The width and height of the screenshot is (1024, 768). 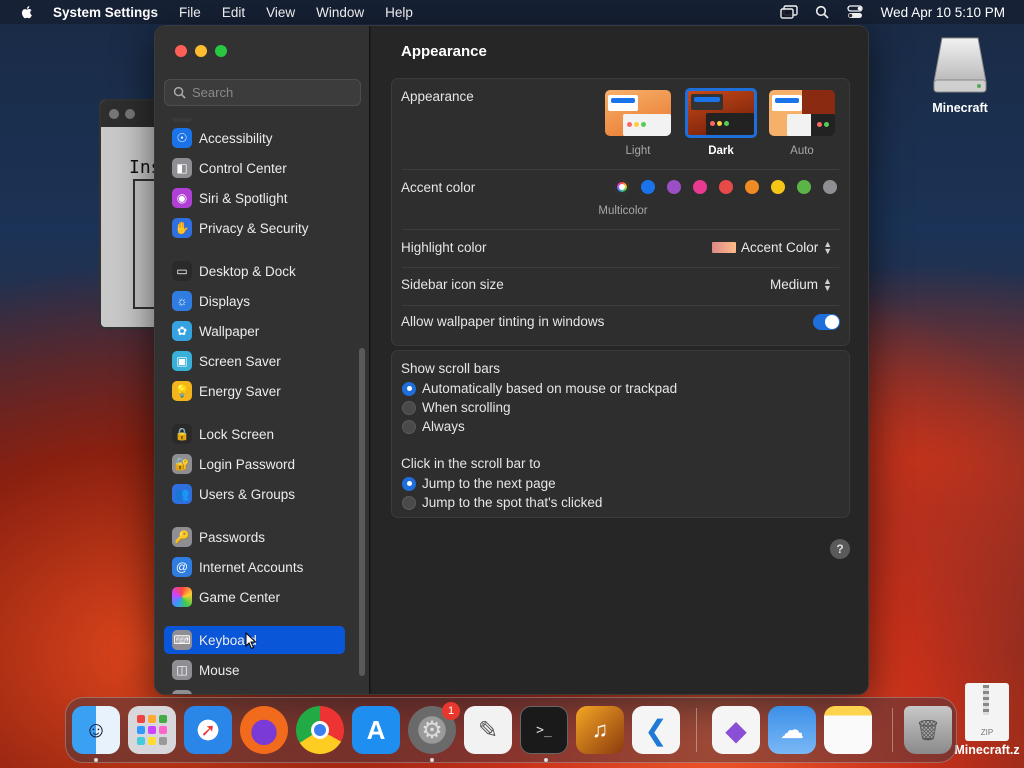 What do you see at coordinates (182, 567) in the screenshot?
I see `at-icon: @` at bounding box center [182, 567].